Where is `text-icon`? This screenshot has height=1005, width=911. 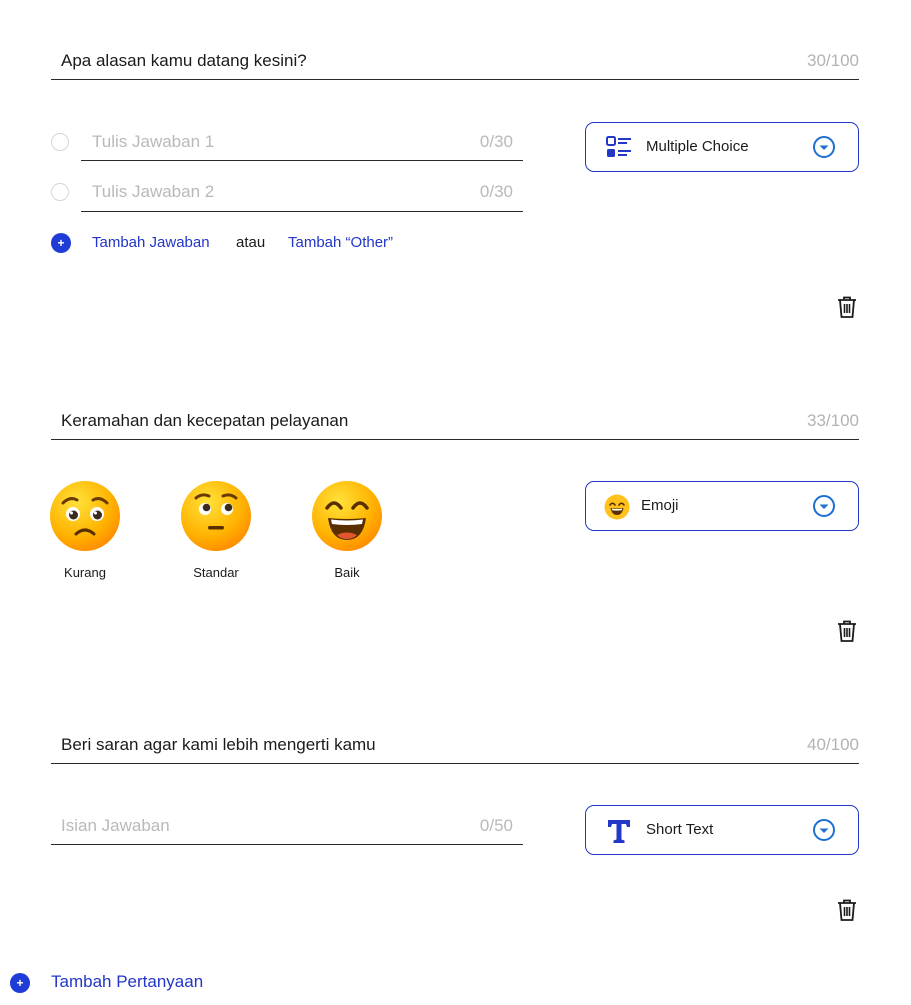 text-icon is located at coordinates (619, 831).